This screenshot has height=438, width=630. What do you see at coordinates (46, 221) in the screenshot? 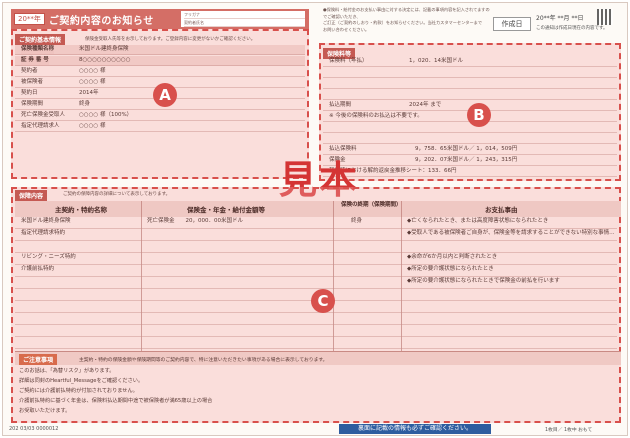
I see `coverage-name: 米国ドル建終身保険` at bounding box center [46, 221].